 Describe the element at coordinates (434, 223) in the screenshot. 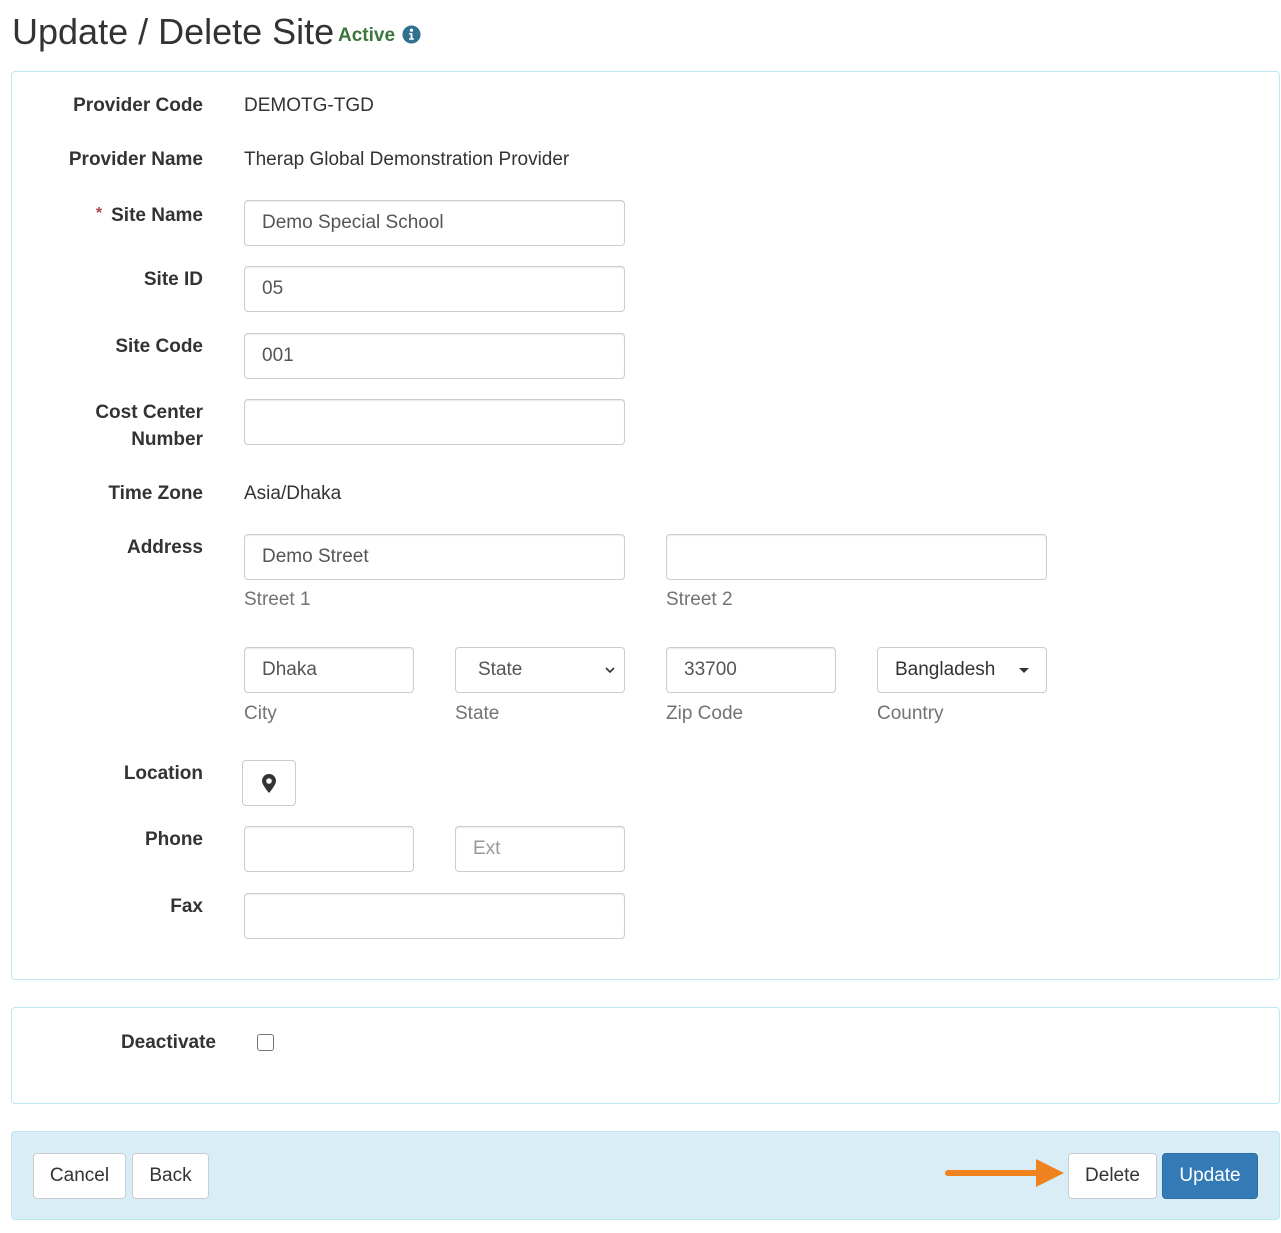

I see `site-name-input` at that location.